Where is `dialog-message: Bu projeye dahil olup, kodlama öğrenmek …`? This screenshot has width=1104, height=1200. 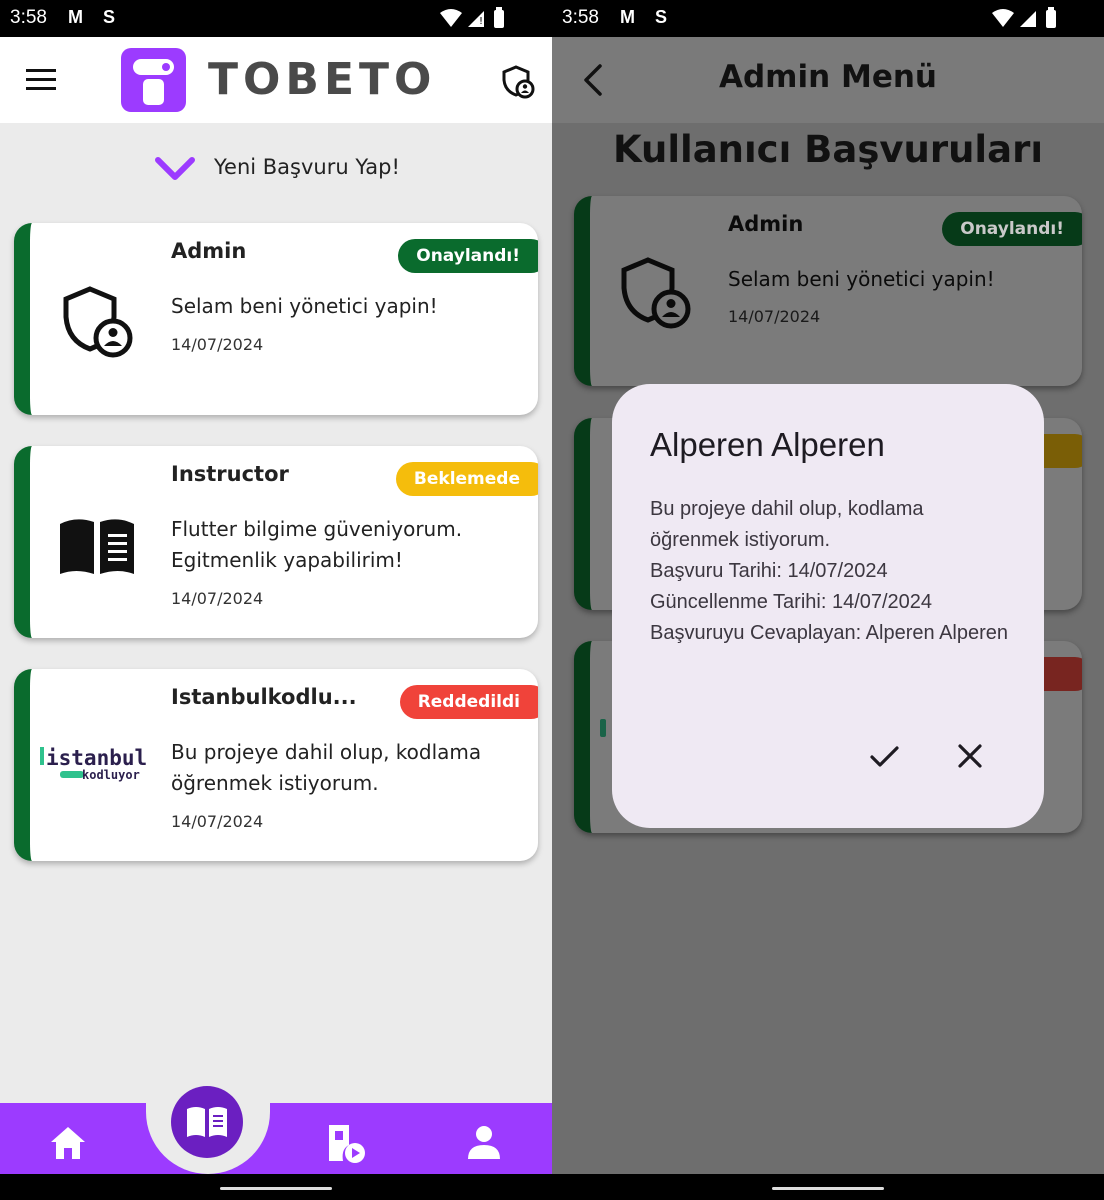 dialog-message: Bu projeye dahil olup, kodlama öğrenmek … is located at coordinates (787, 524).